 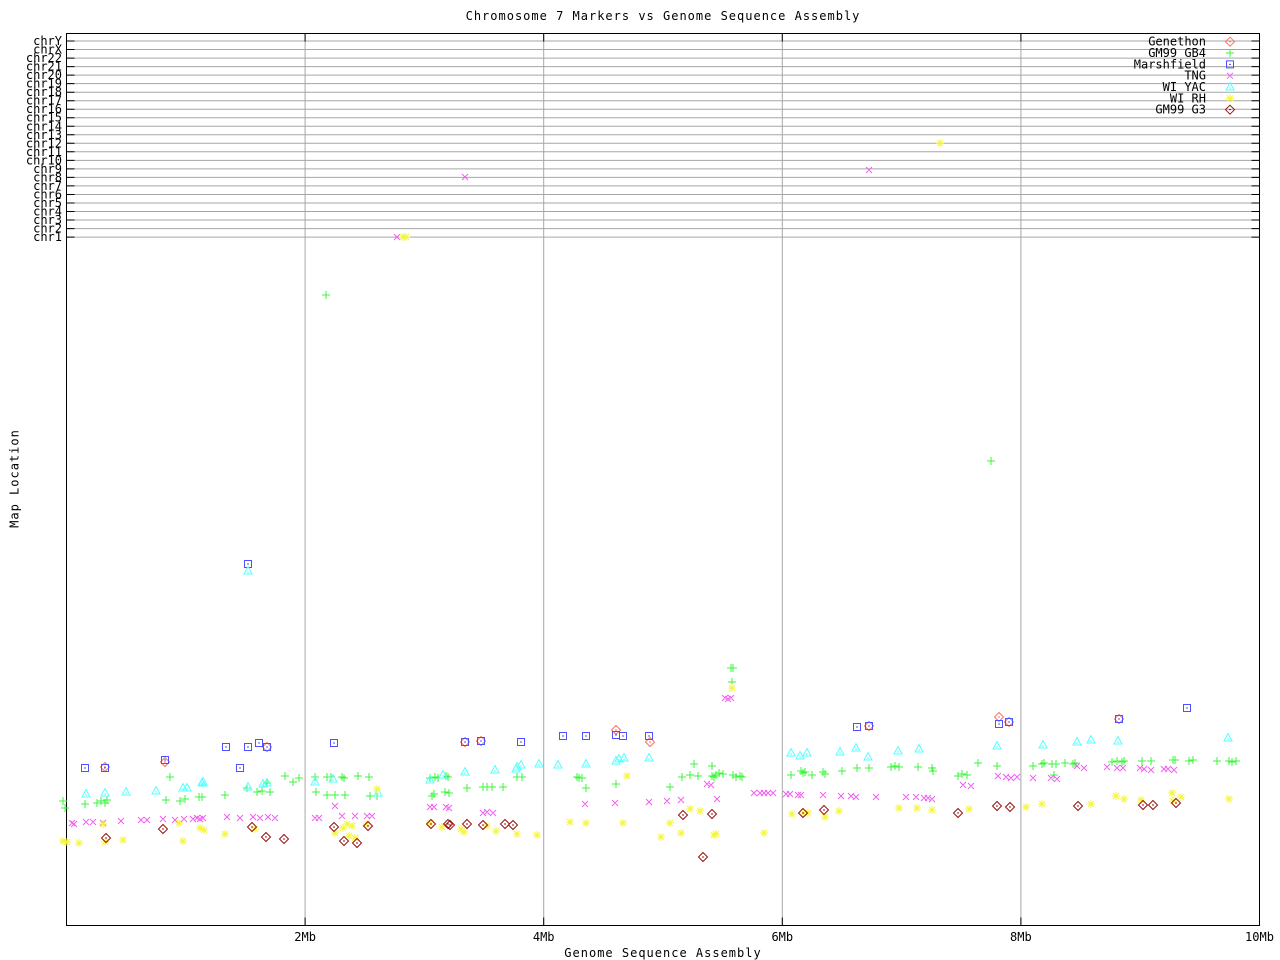 I want to click on legend-label: GM99 G3, so click(x=1180, y=110).